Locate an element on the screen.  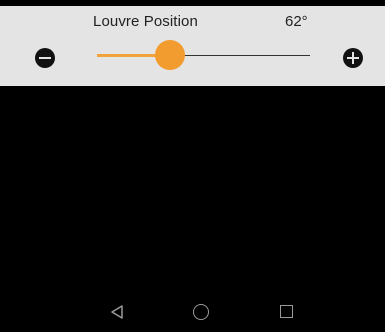
recents-icon is located at coordinates (286, 311).